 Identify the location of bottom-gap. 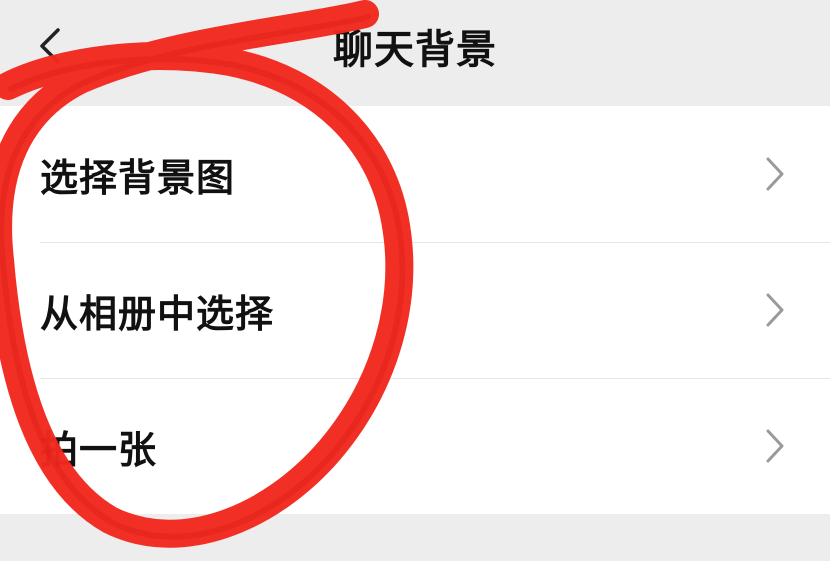
(415, 537).